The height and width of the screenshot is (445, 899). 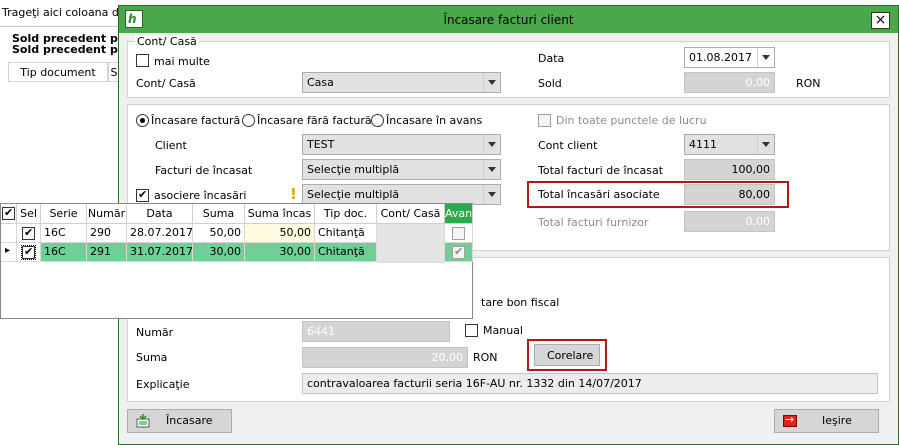 What do you see at coordinates (599, 194) in the screenshot?
I see `total-asociate-label: Total încasări asociate` at bounding box center [599, 194].